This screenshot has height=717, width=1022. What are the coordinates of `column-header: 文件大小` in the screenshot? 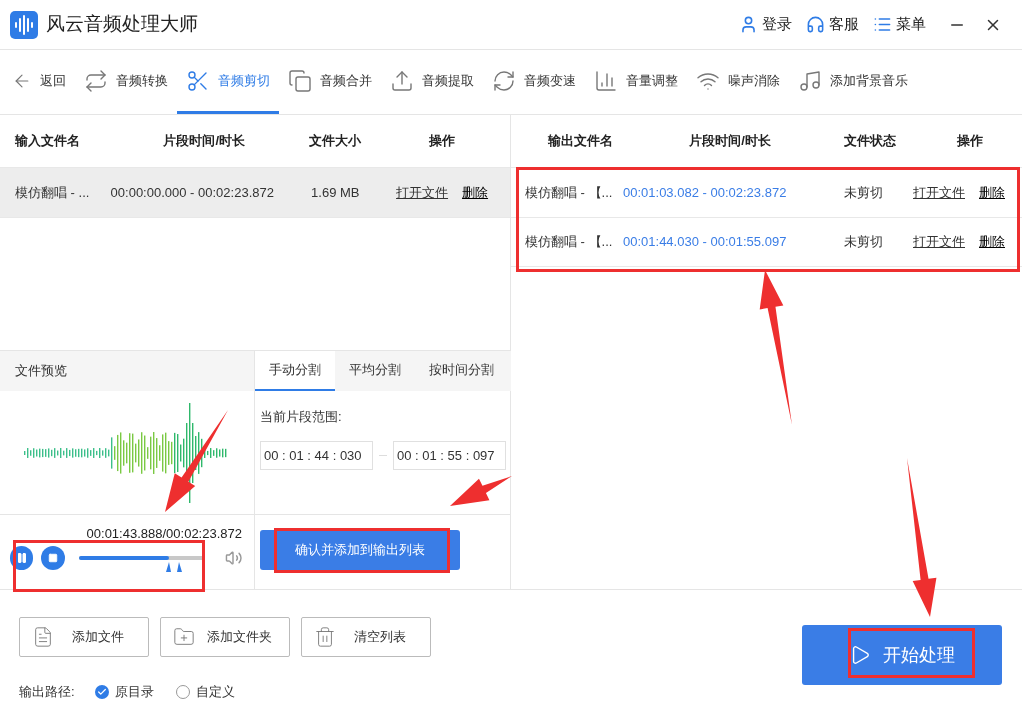 It's located at (335, 141).